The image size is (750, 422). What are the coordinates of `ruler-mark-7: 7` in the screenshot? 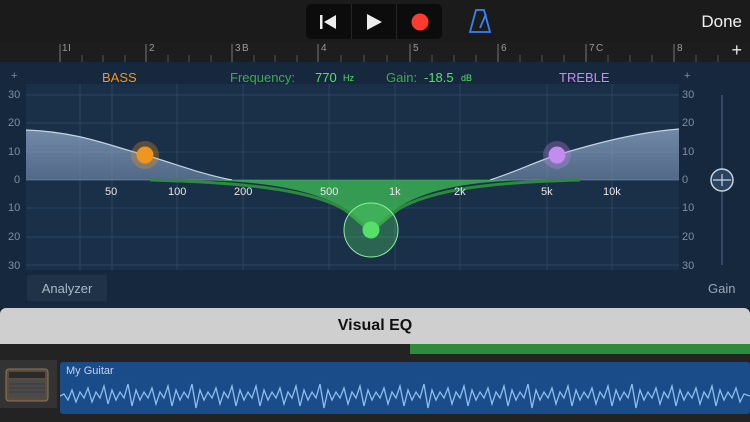 It's located at (592, 48).